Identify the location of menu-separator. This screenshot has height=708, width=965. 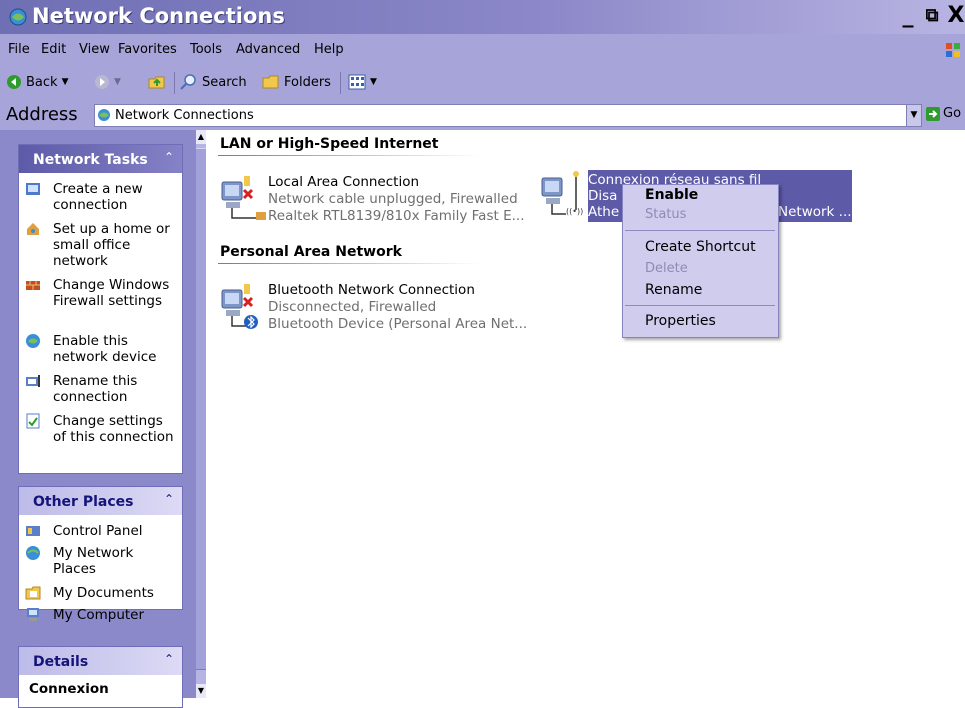
(700, 230).